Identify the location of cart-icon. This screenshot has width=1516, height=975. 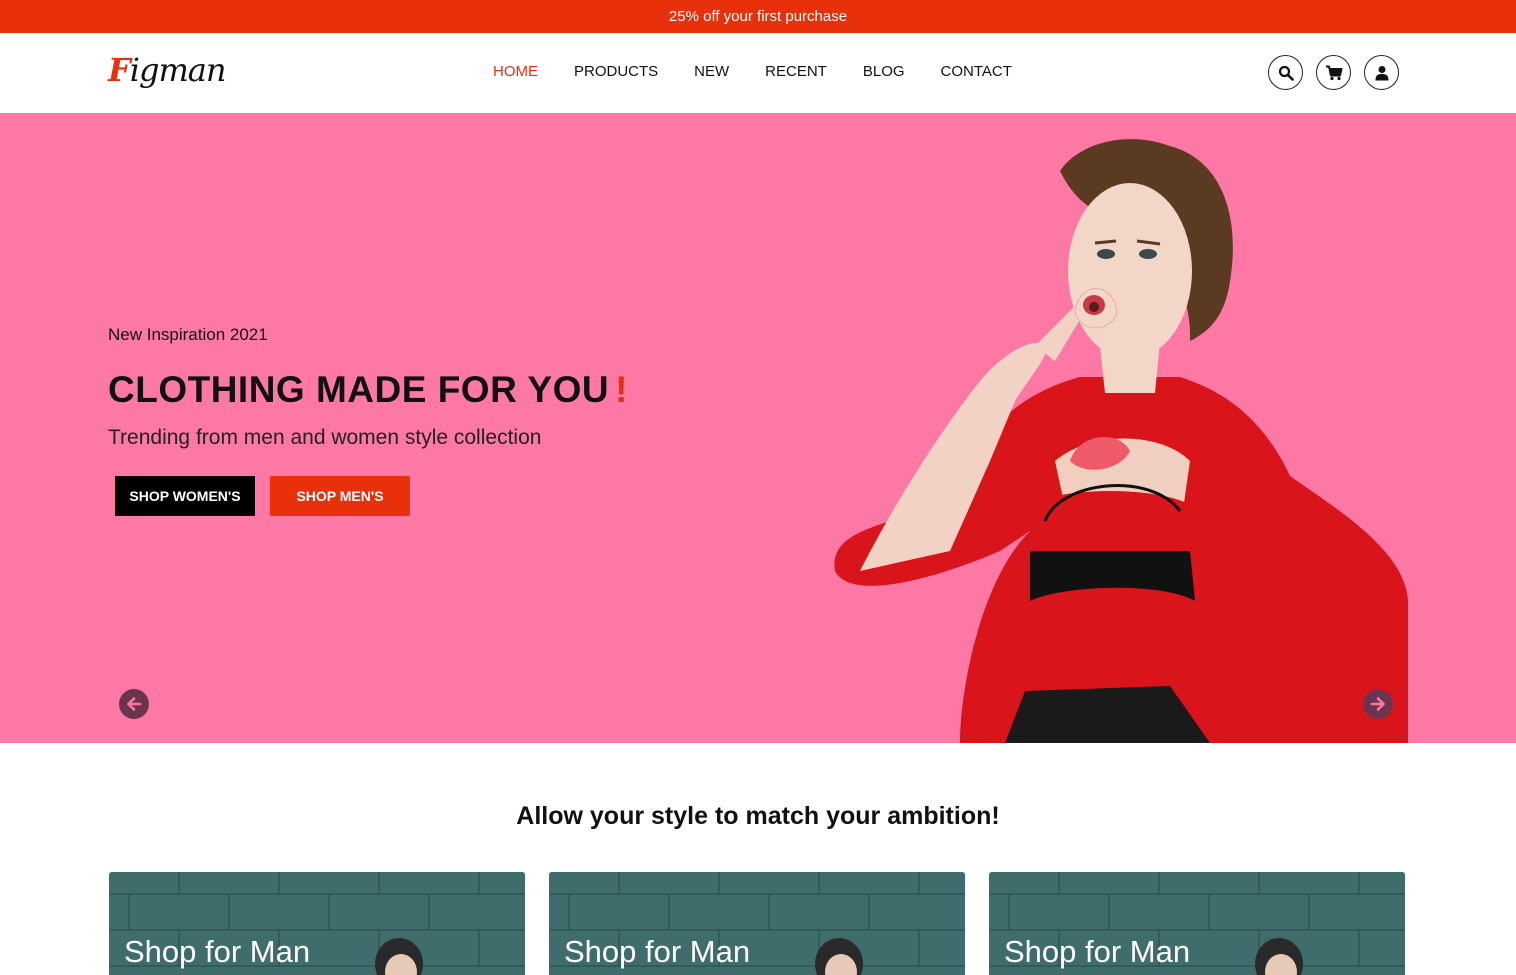
(1333, 72).